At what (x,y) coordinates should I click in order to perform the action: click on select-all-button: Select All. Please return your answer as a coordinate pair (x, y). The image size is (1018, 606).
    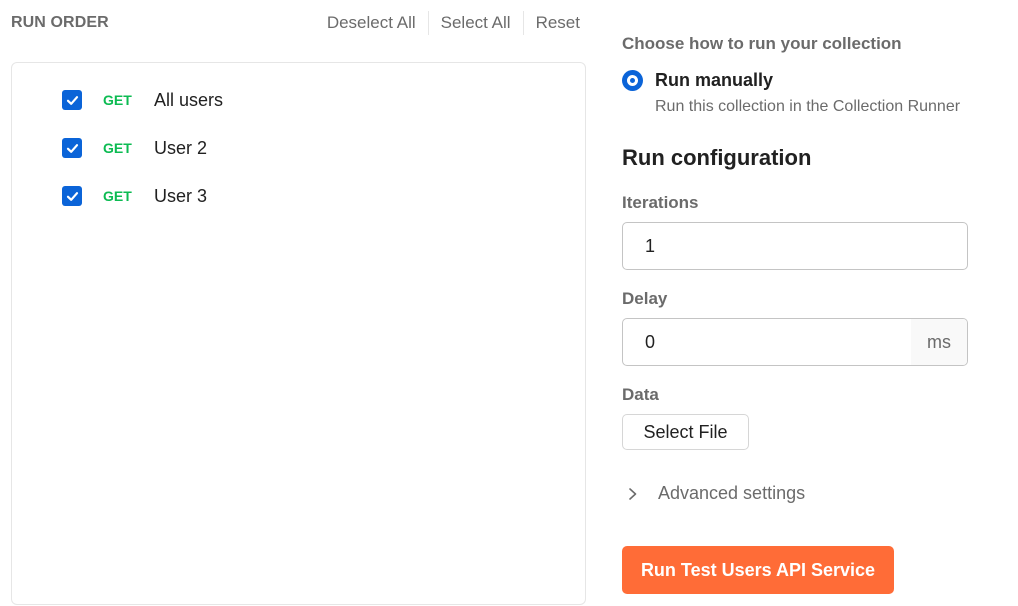
    Looking at the image, I should click on (476, 23).